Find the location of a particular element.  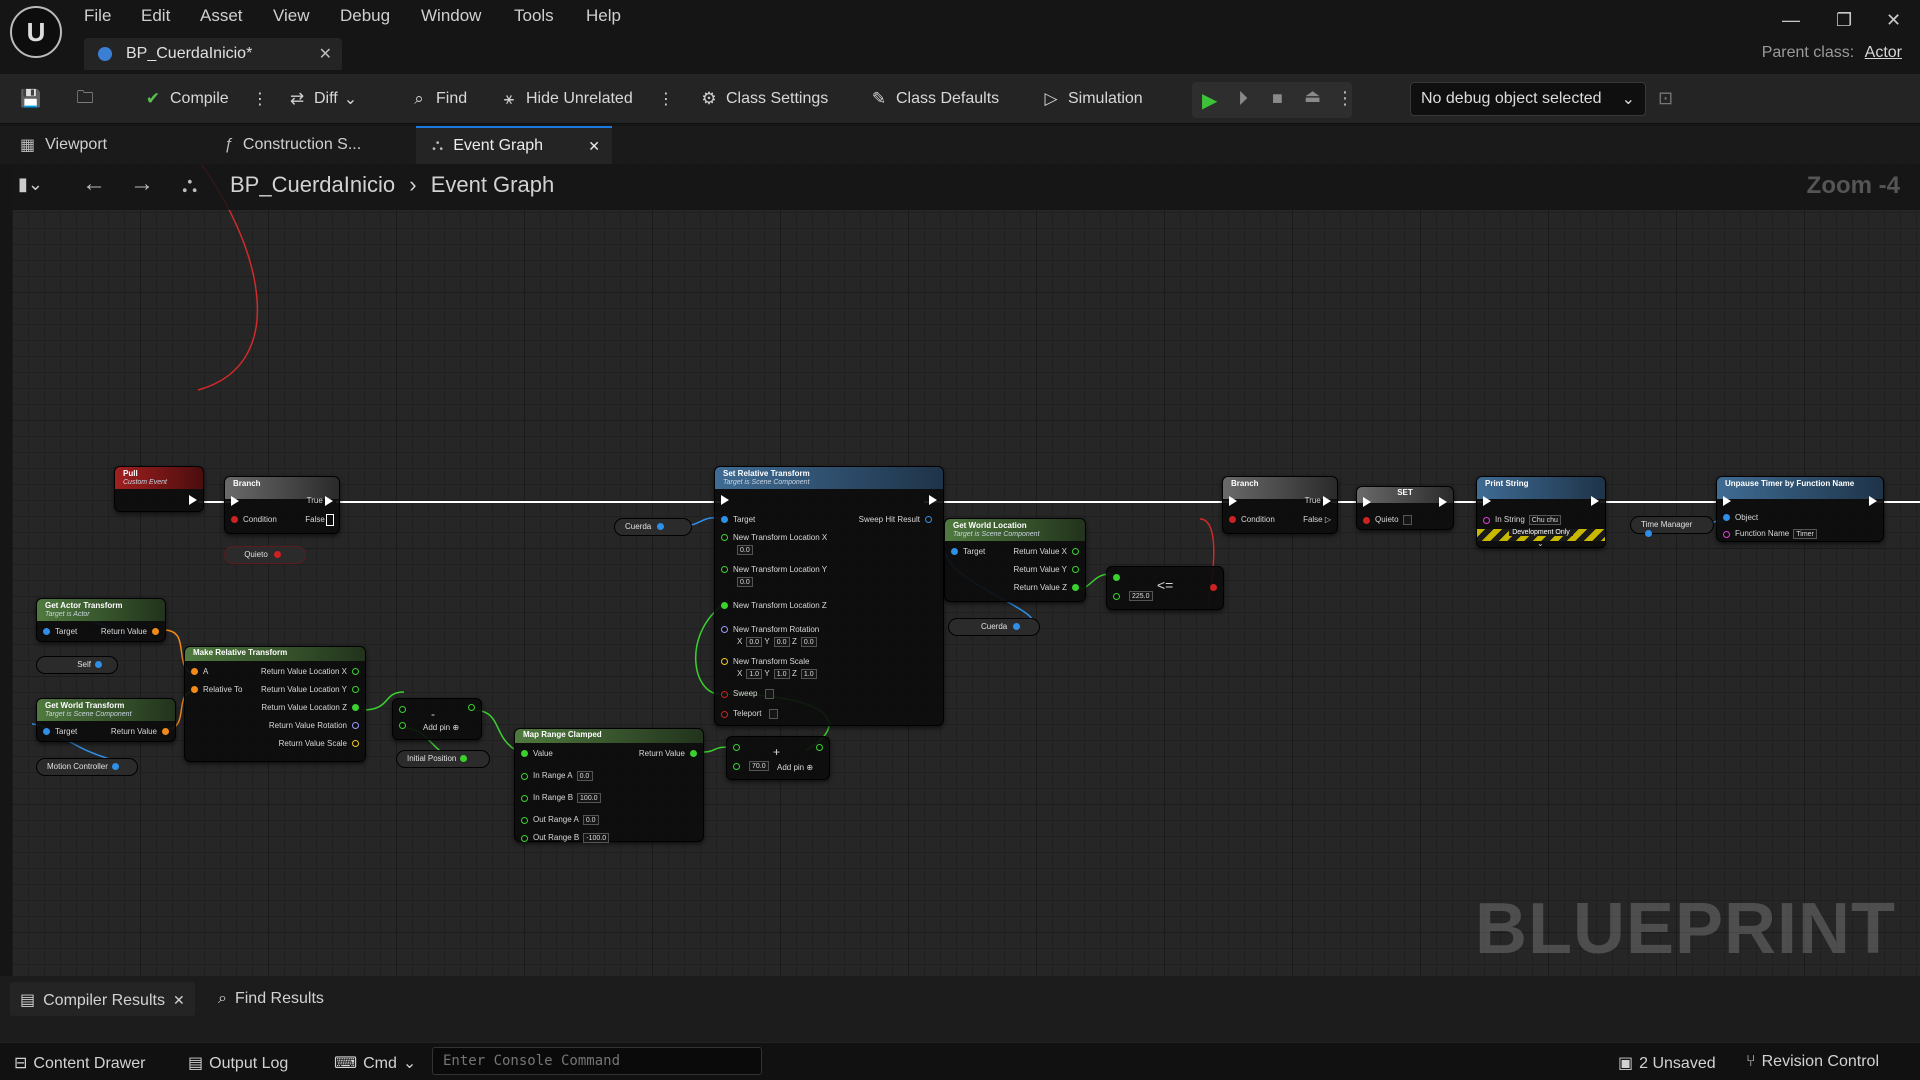

breadcrumb-leaf: Event Graph is located at coordinates (493, 184).